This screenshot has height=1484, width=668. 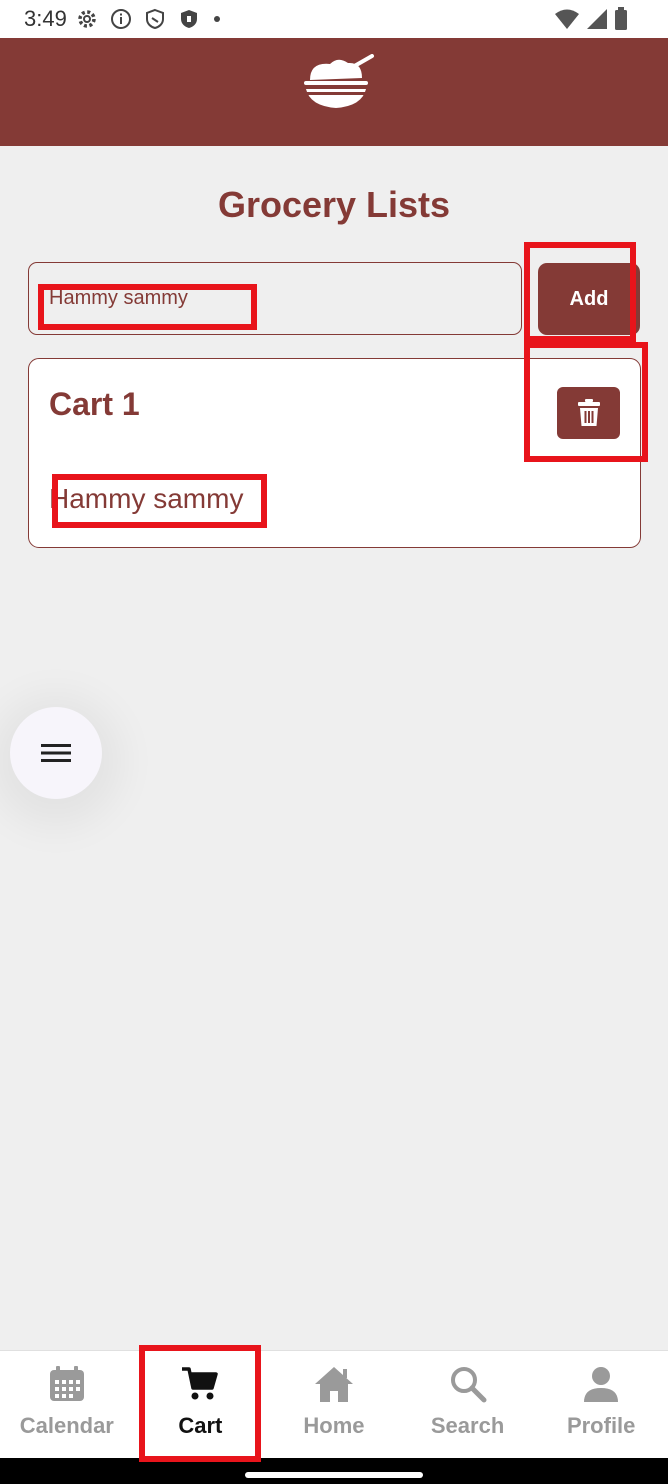 I want to click on nav-item-profile: Profile, so click(x=601, y=1404).